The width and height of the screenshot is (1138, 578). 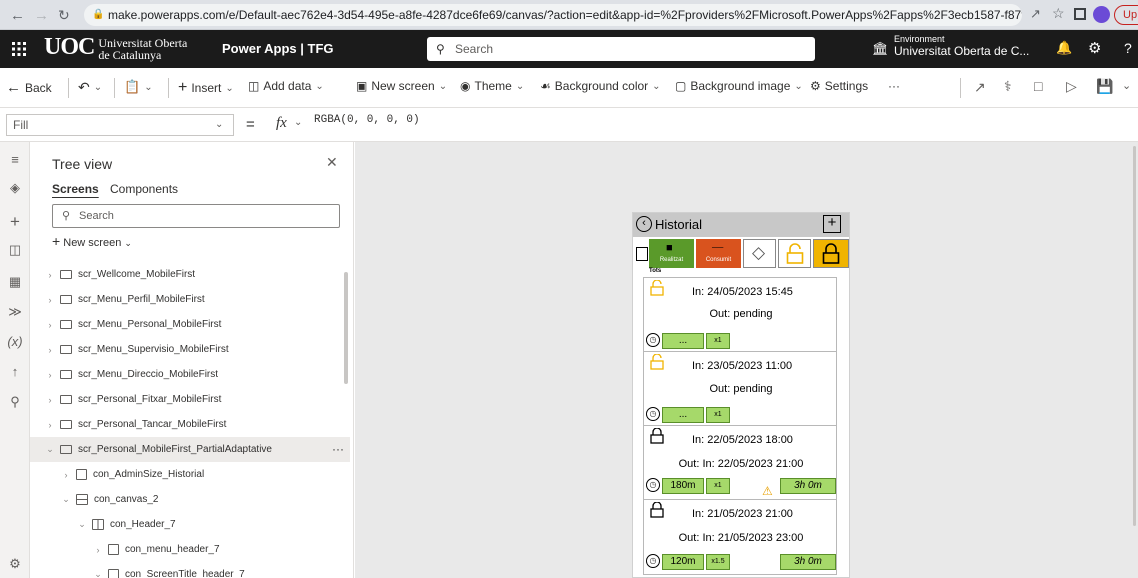 What do you see at coordinates (1071, 86) in the screenshot?
I see `play-icon: ▷` at bounding box center [1071, 86].